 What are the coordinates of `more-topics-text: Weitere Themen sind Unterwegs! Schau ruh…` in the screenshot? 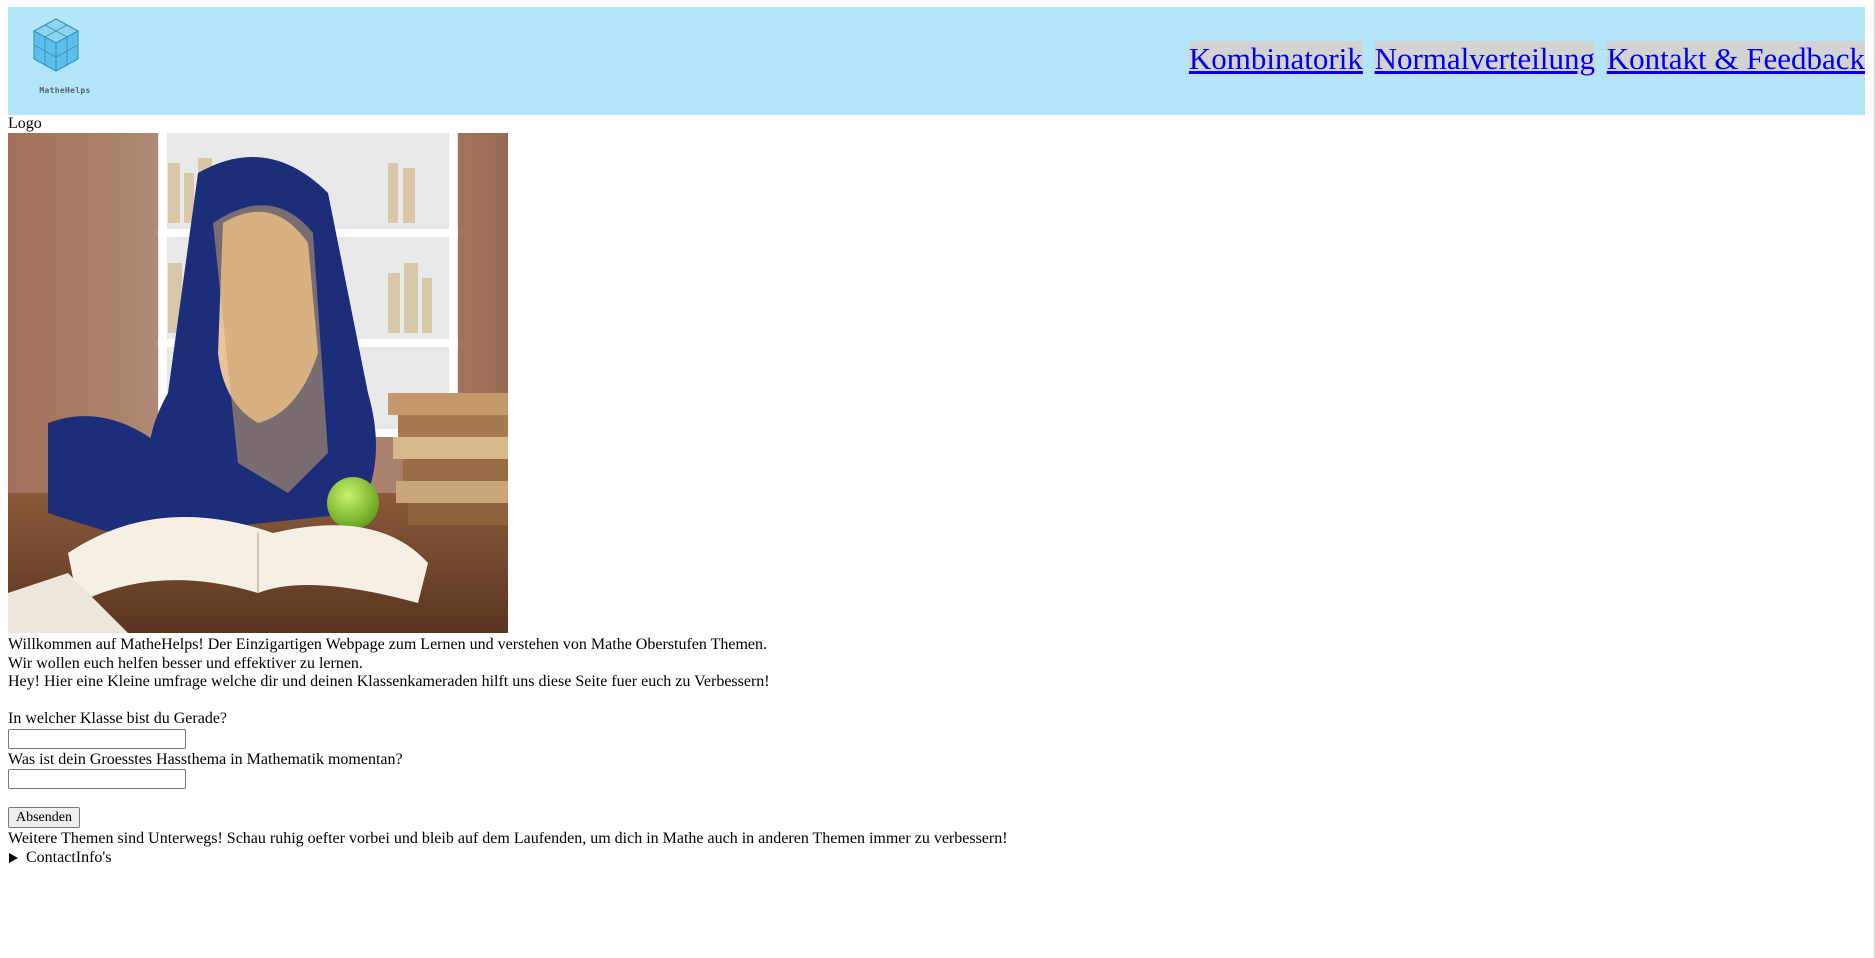 It's located at (508, 838).